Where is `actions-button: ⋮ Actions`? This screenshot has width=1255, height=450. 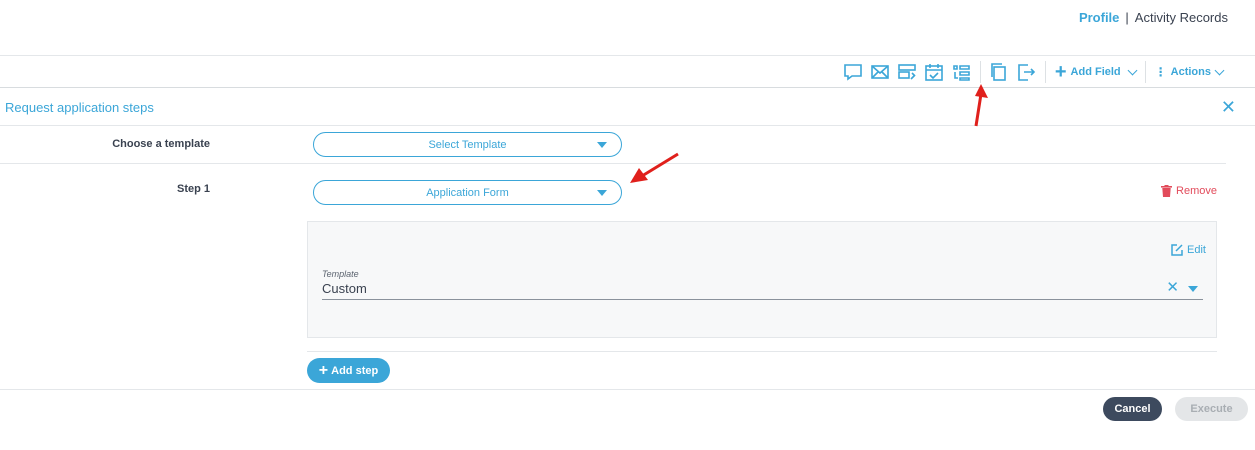 actions-button: ⋮ Actions is located at coordinates (1189, 72).